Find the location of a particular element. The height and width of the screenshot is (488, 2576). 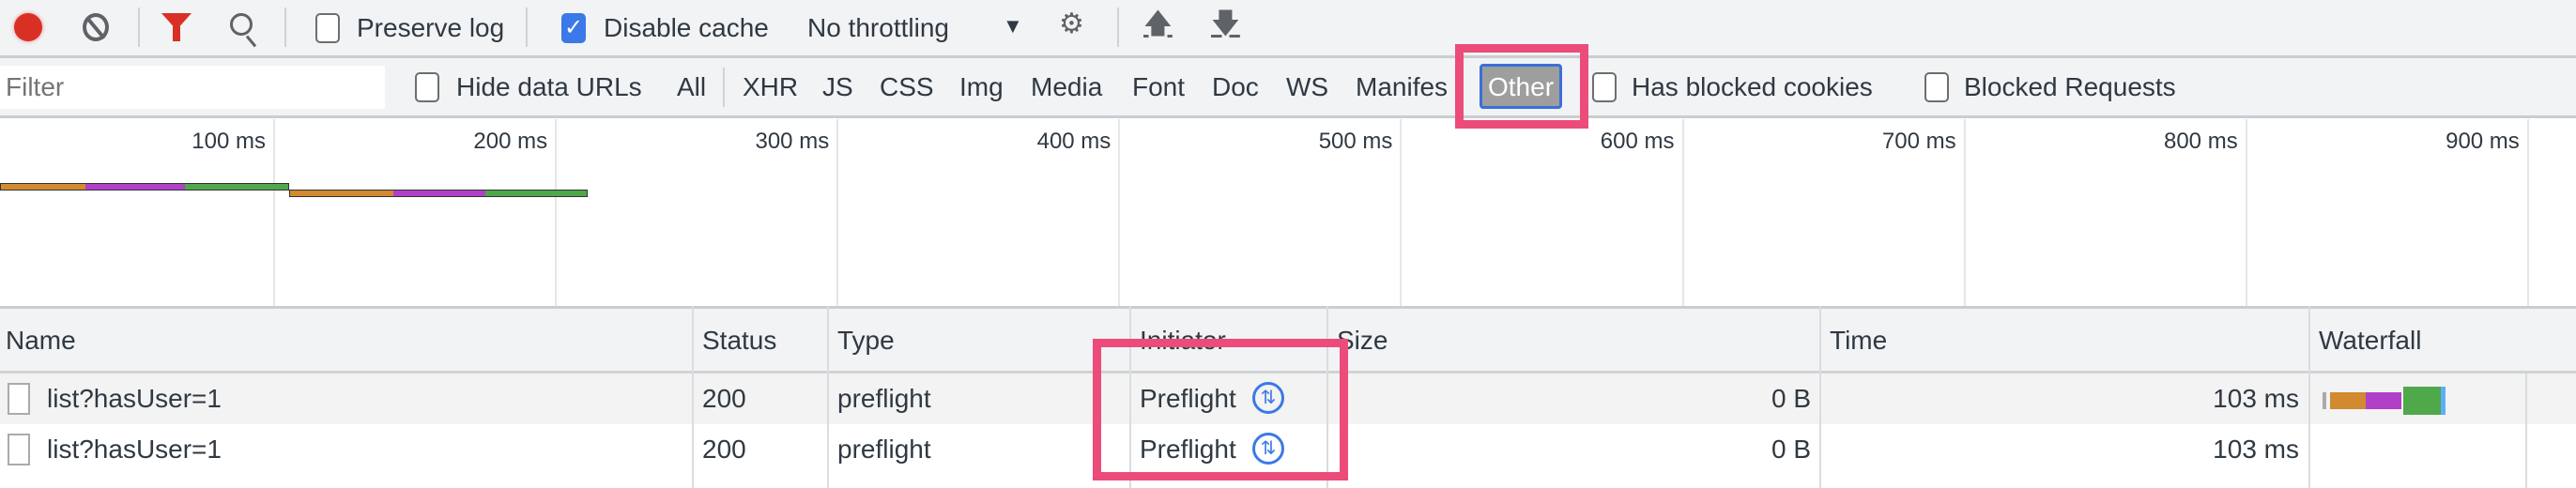

type-filter-ws: WS is located at coordinates (1307, 87).